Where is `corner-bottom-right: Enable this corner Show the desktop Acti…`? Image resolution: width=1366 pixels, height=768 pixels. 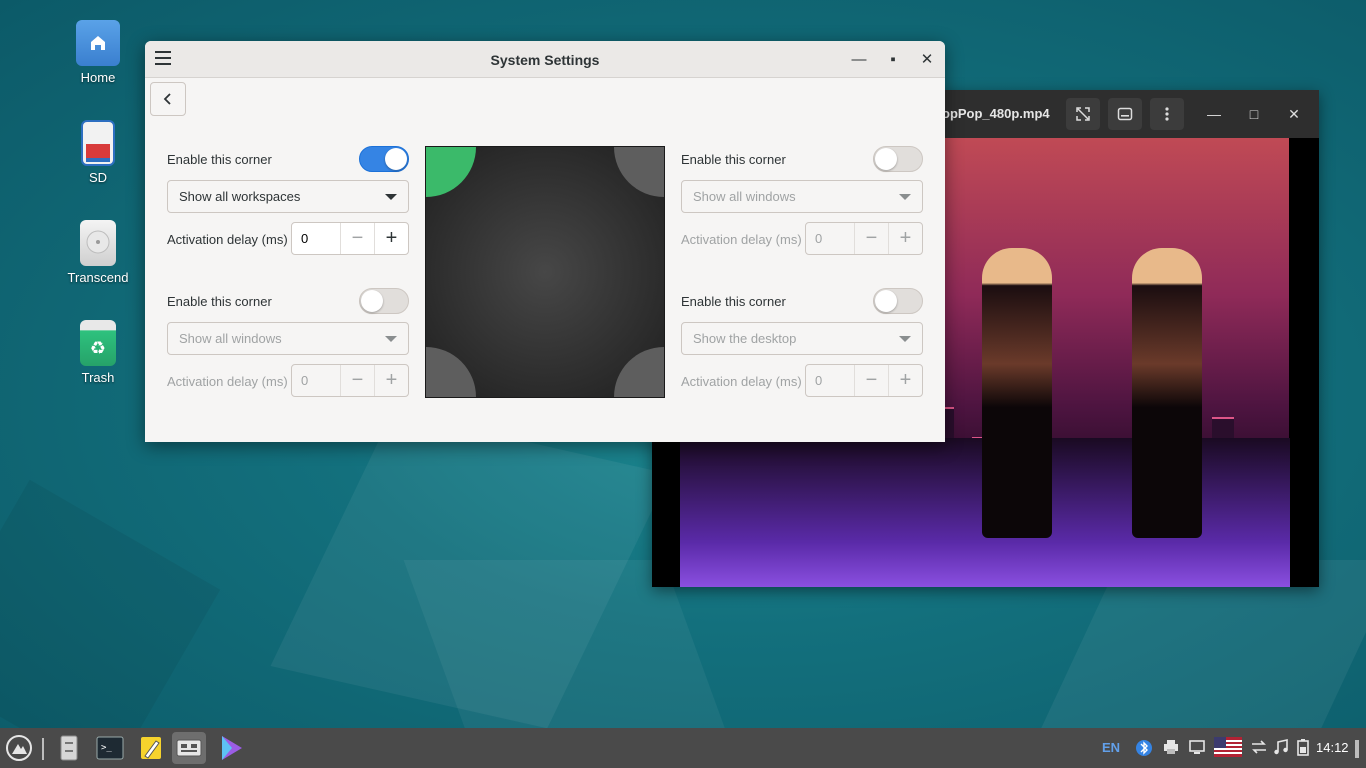
corner-bottom-right: Enable this corner Show the desktop Acti… is located at coordinates (802, 343).